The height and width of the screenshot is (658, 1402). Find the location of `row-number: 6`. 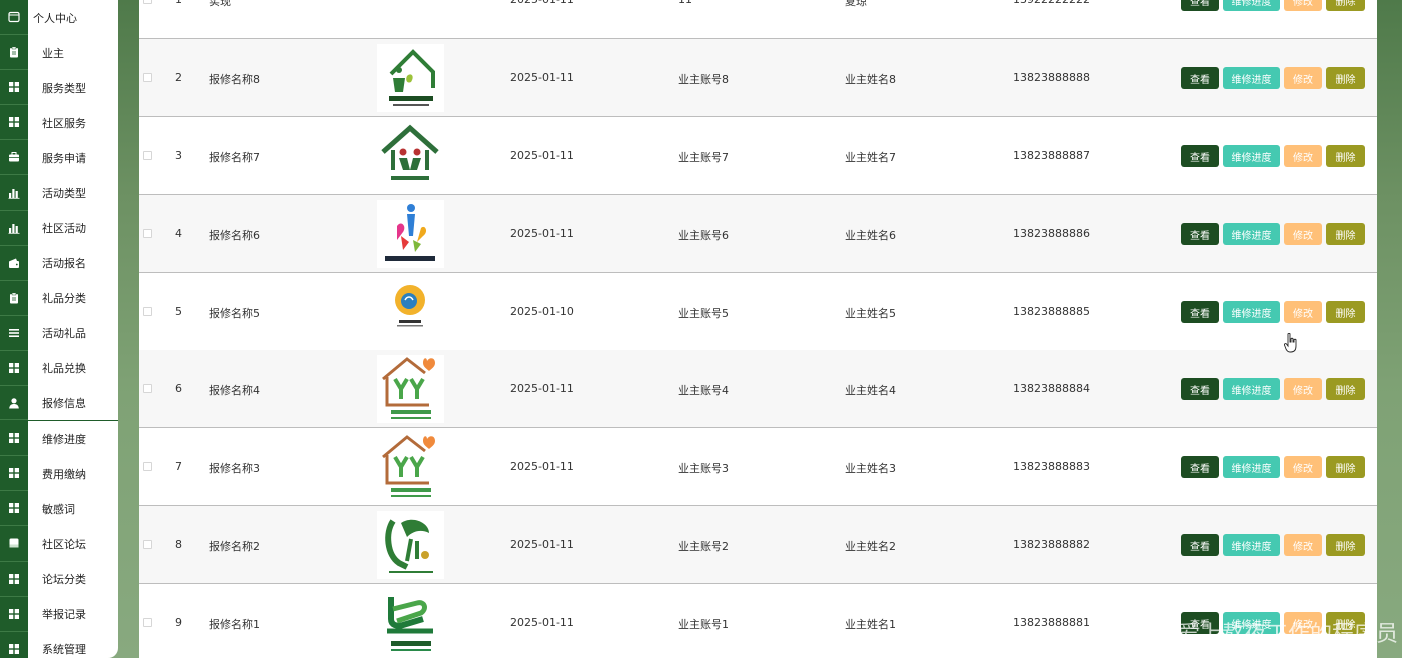

row-number: 6 is located at coordinates (178, 388).